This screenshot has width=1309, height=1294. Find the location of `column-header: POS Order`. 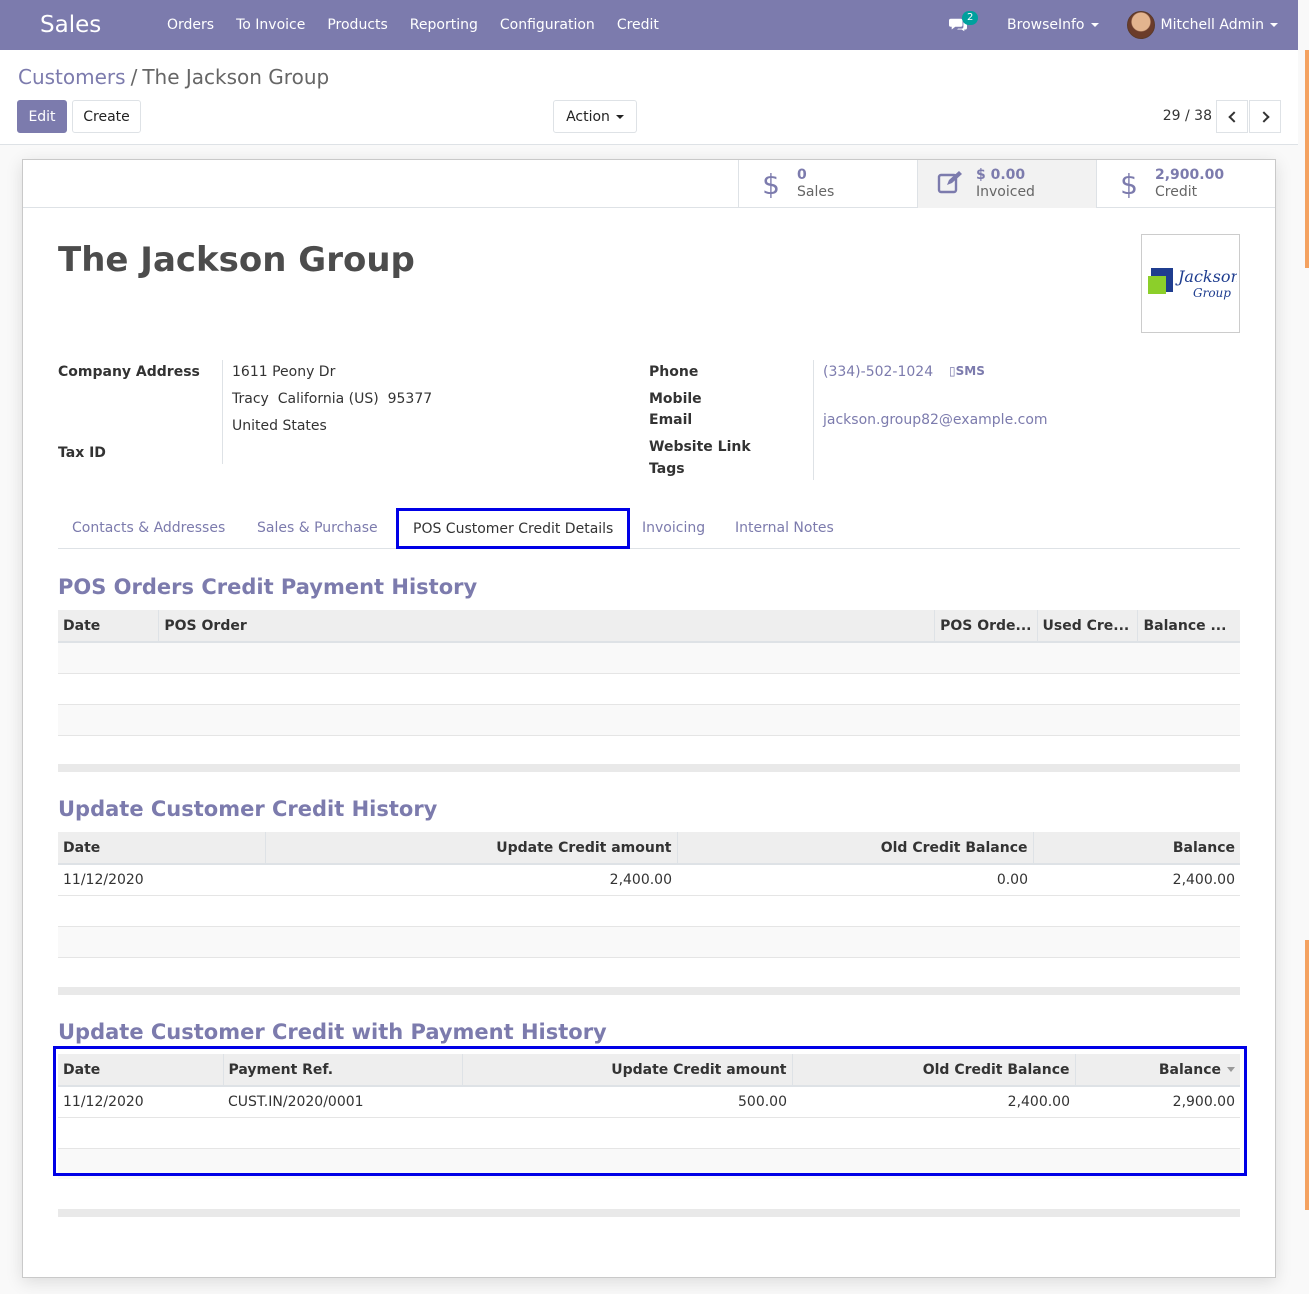

column-header: POS Order is located at coordinates (546, 626).